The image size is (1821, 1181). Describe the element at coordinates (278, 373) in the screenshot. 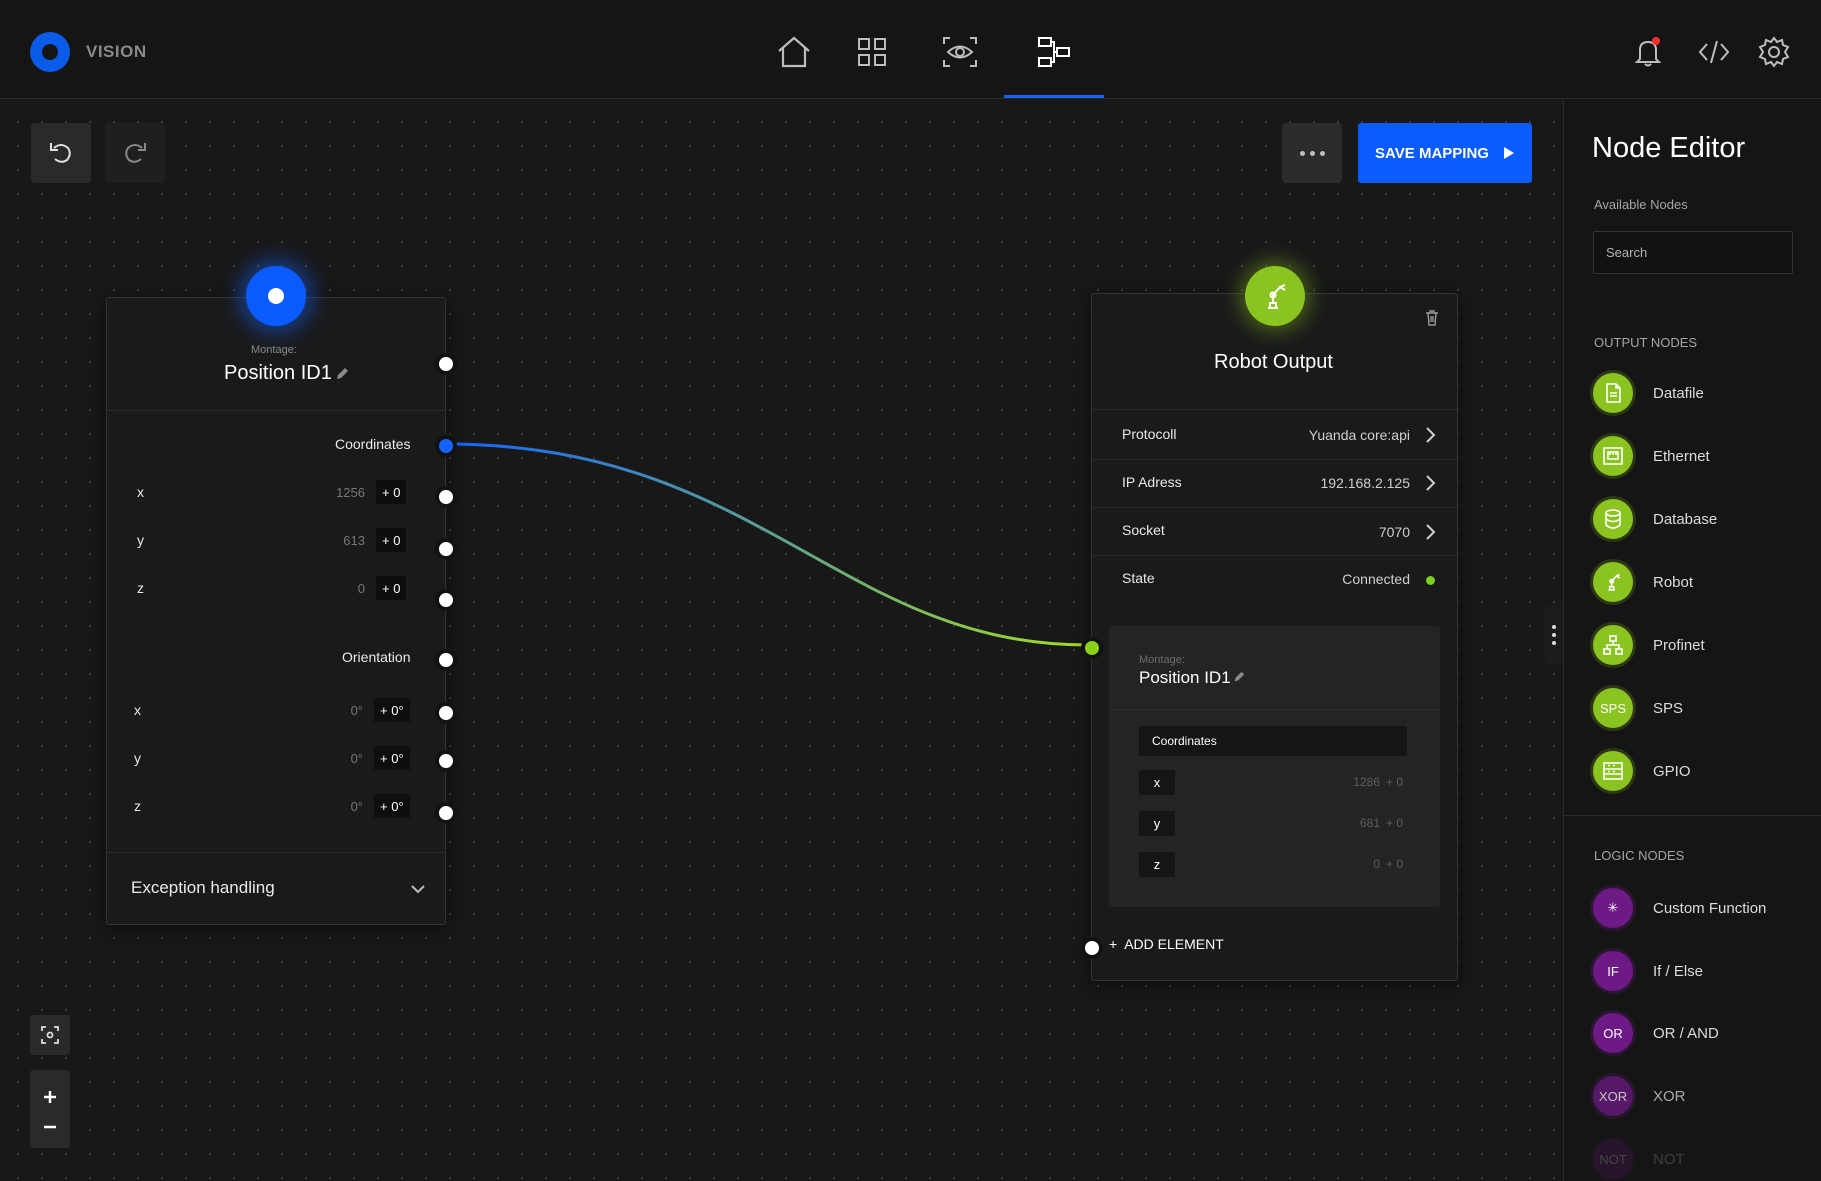

I see `left-node-title: Position ID1` at that location.